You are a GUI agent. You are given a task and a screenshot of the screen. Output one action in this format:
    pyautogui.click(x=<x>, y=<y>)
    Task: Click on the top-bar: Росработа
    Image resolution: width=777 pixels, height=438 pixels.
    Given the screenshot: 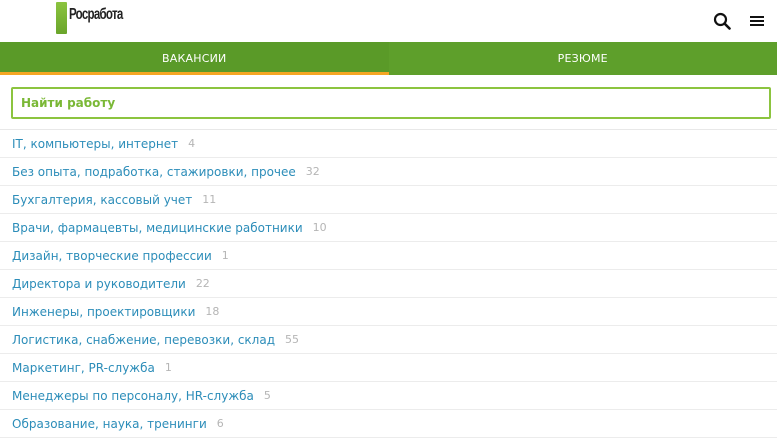 What is the action you would take?
    pyautogui.click(x=388, y=21)
    